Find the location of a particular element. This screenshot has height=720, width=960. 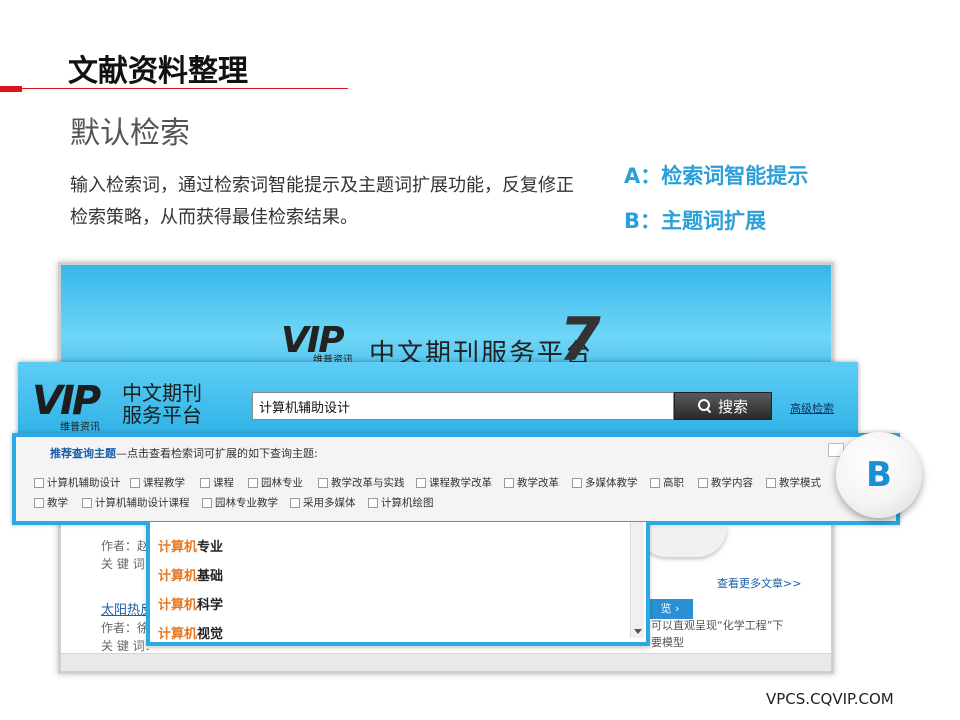

topic-item-label: 课程 is located at coordinates (223, 483).